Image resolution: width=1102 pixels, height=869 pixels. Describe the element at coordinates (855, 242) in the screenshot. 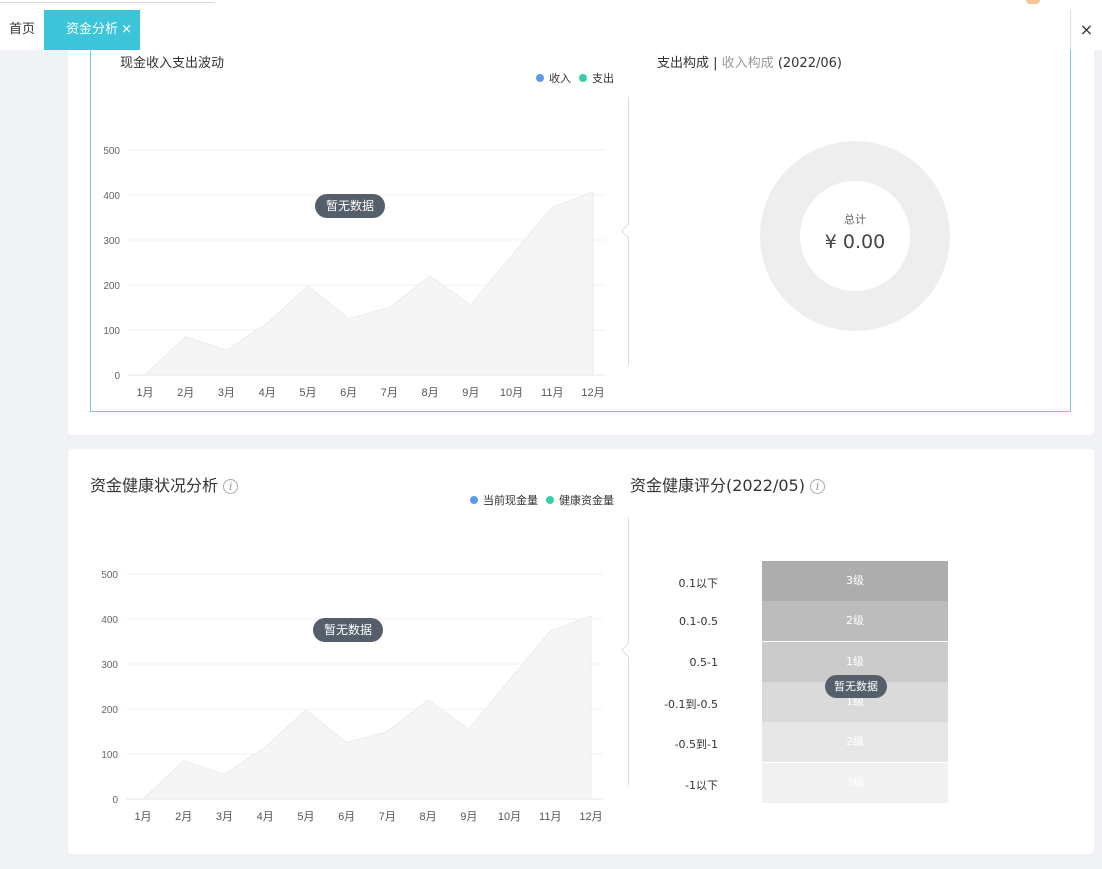

I see `donut-total-value: ¥ 0.00` at that location.